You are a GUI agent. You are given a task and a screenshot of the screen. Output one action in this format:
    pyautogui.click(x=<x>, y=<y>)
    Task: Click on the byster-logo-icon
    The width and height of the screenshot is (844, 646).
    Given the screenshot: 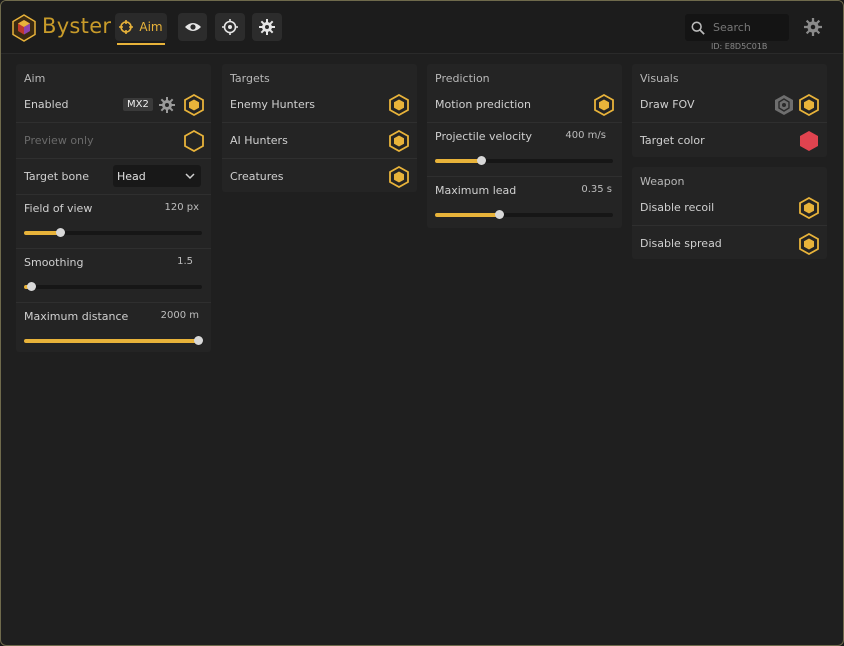 What is the action you would take?
    pyautogui.click(x=24, y=28)
    